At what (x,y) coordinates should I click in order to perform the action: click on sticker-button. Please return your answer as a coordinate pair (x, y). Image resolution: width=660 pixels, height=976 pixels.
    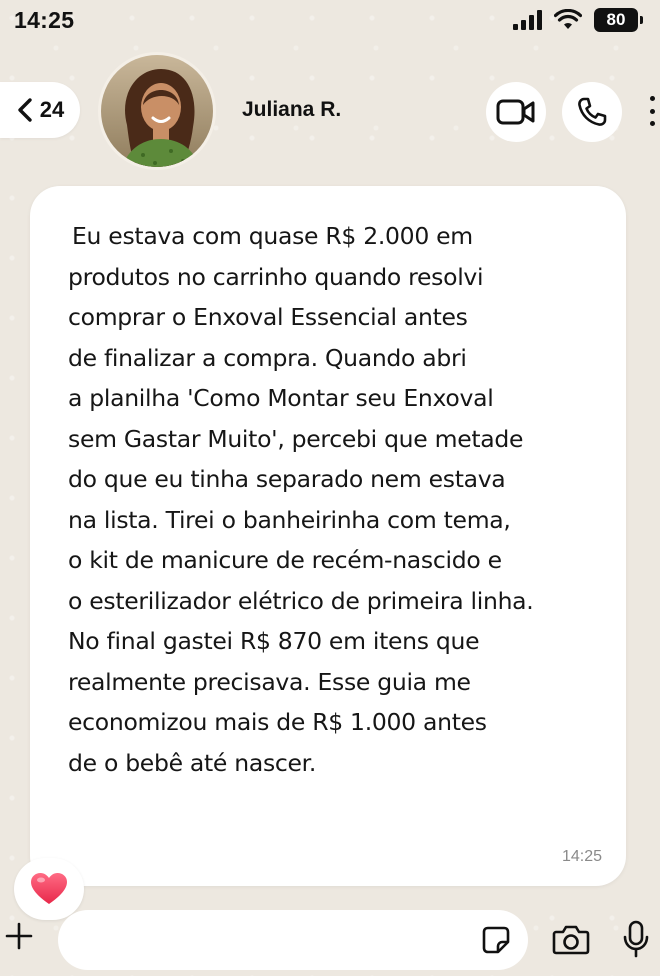
    Looking at the image, I should click on (496, 940).